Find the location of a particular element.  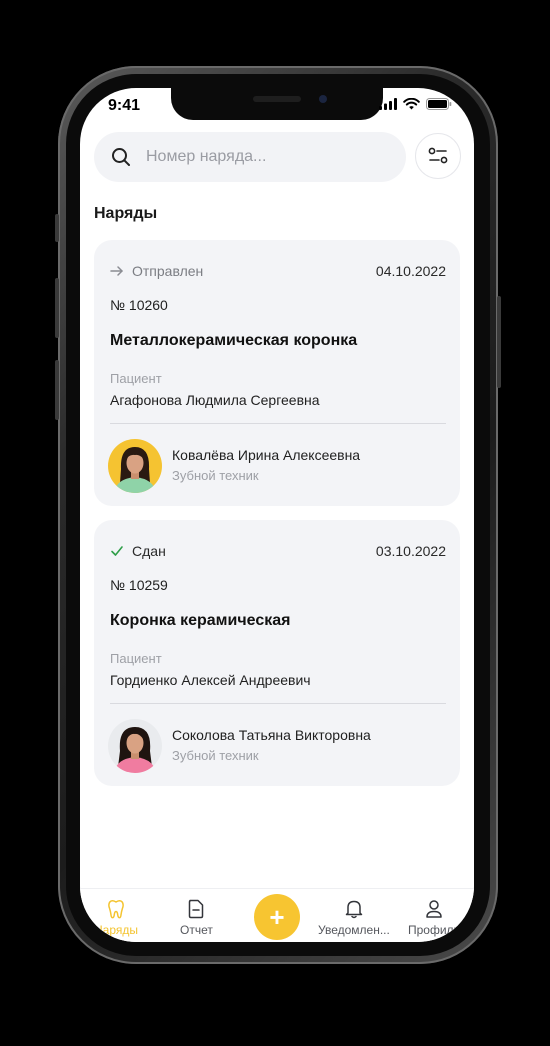

mute-switch is located at coordinates (57, 228).